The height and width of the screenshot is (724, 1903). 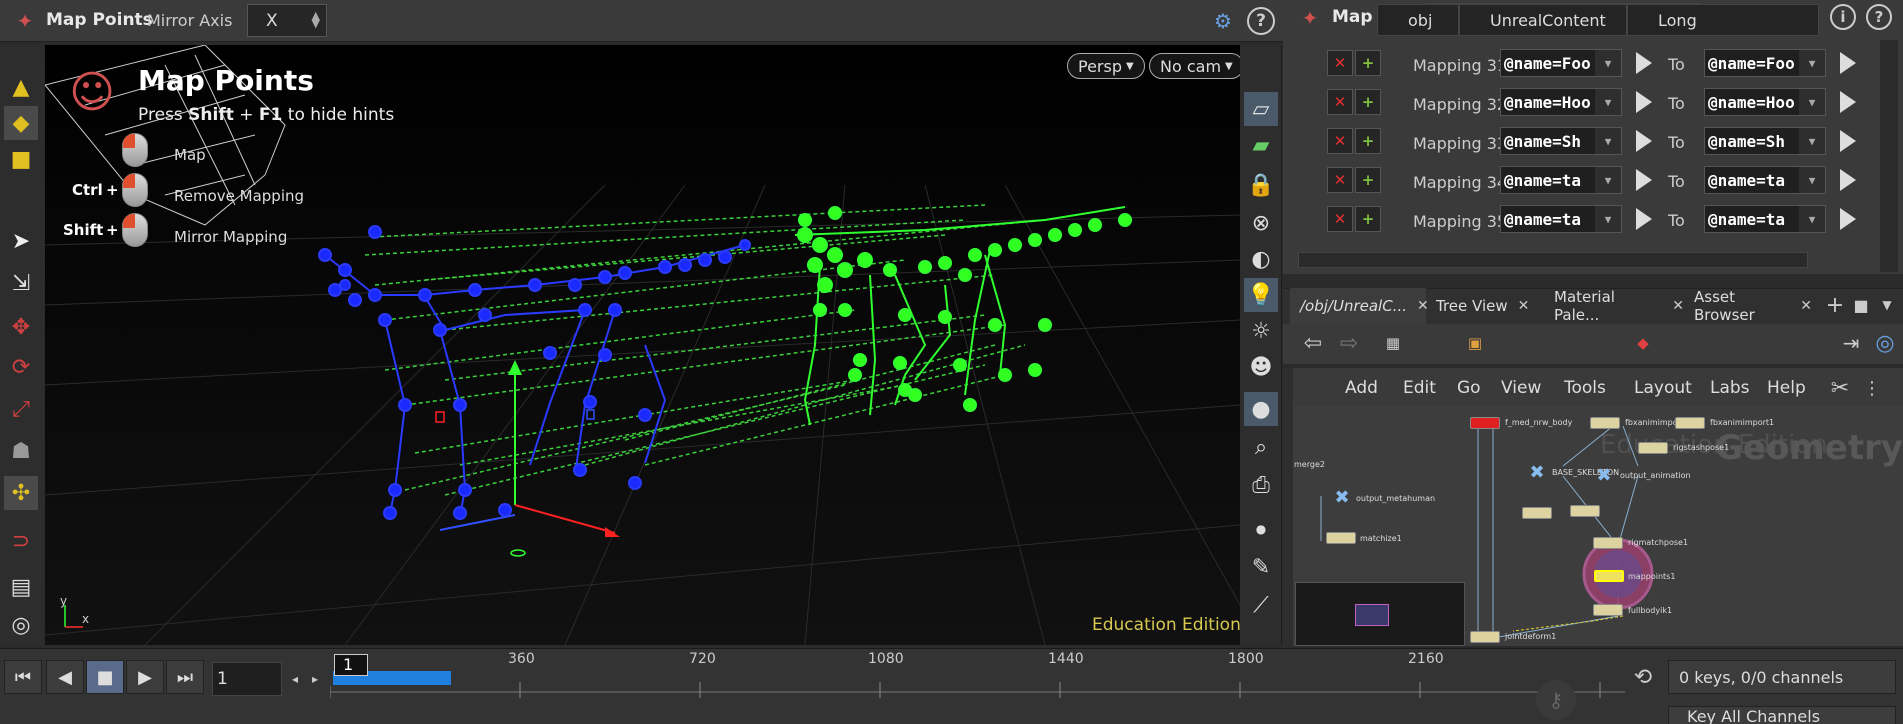 What do you see at coordinates (1663, 388) in the screenshot?
I see `menu-layout: Layout` at bounding box center [1663, 388].